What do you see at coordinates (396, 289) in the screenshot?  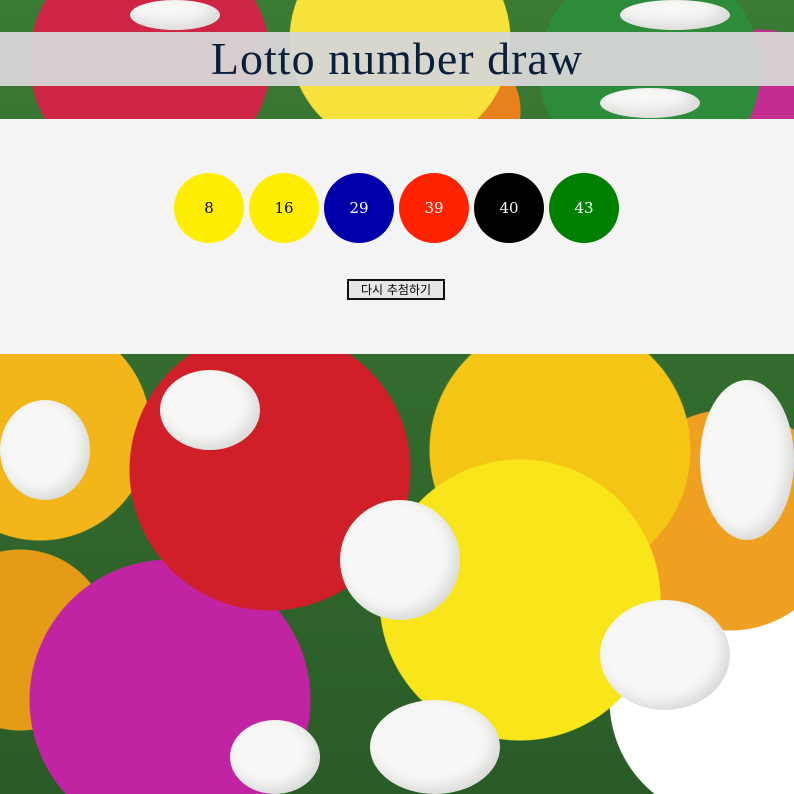 I see `redraw-button: 다시 추첨하기` at bounding box center [396, 289].